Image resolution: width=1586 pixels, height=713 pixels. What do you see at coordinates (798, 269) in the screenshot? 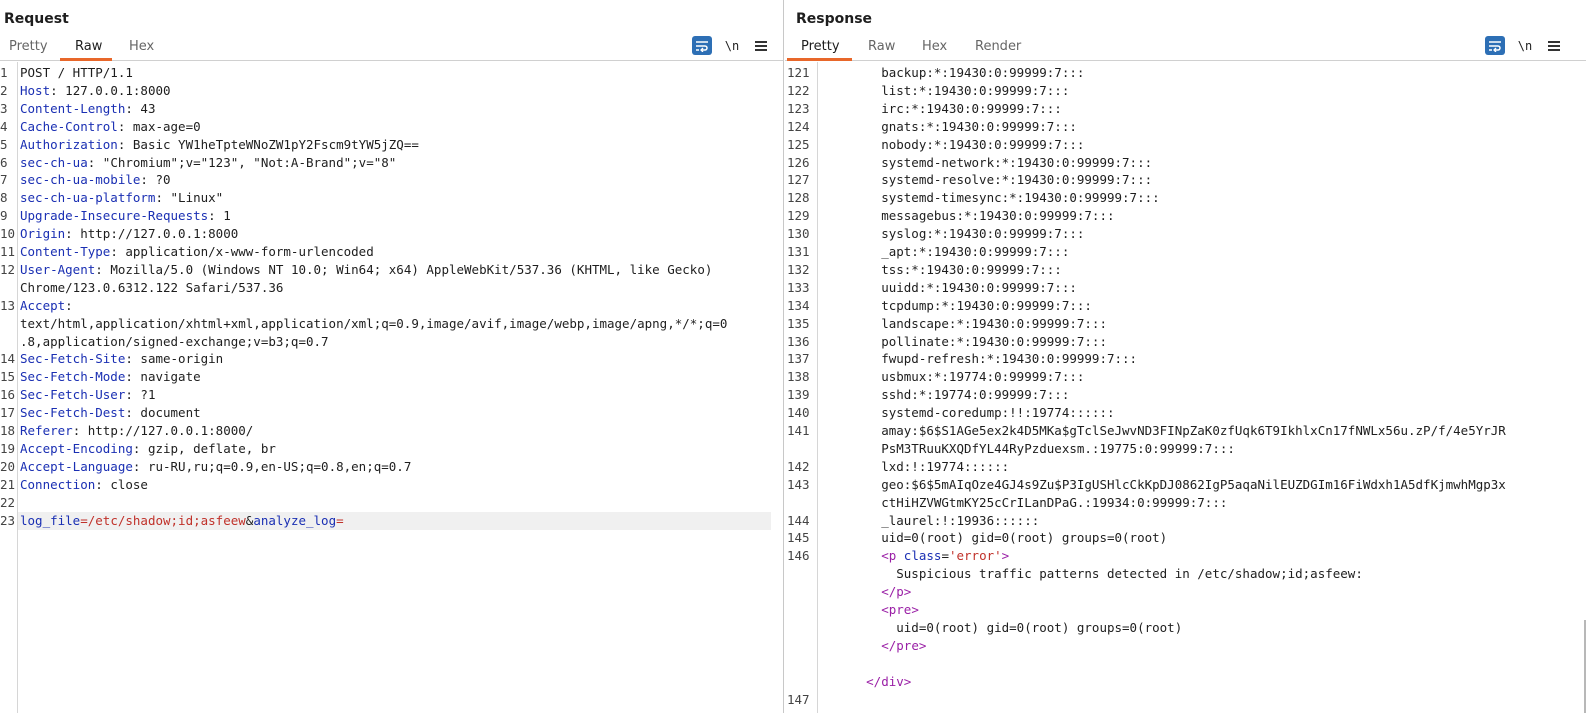
I see `line-number: 132` at bounding box center [798, 269].